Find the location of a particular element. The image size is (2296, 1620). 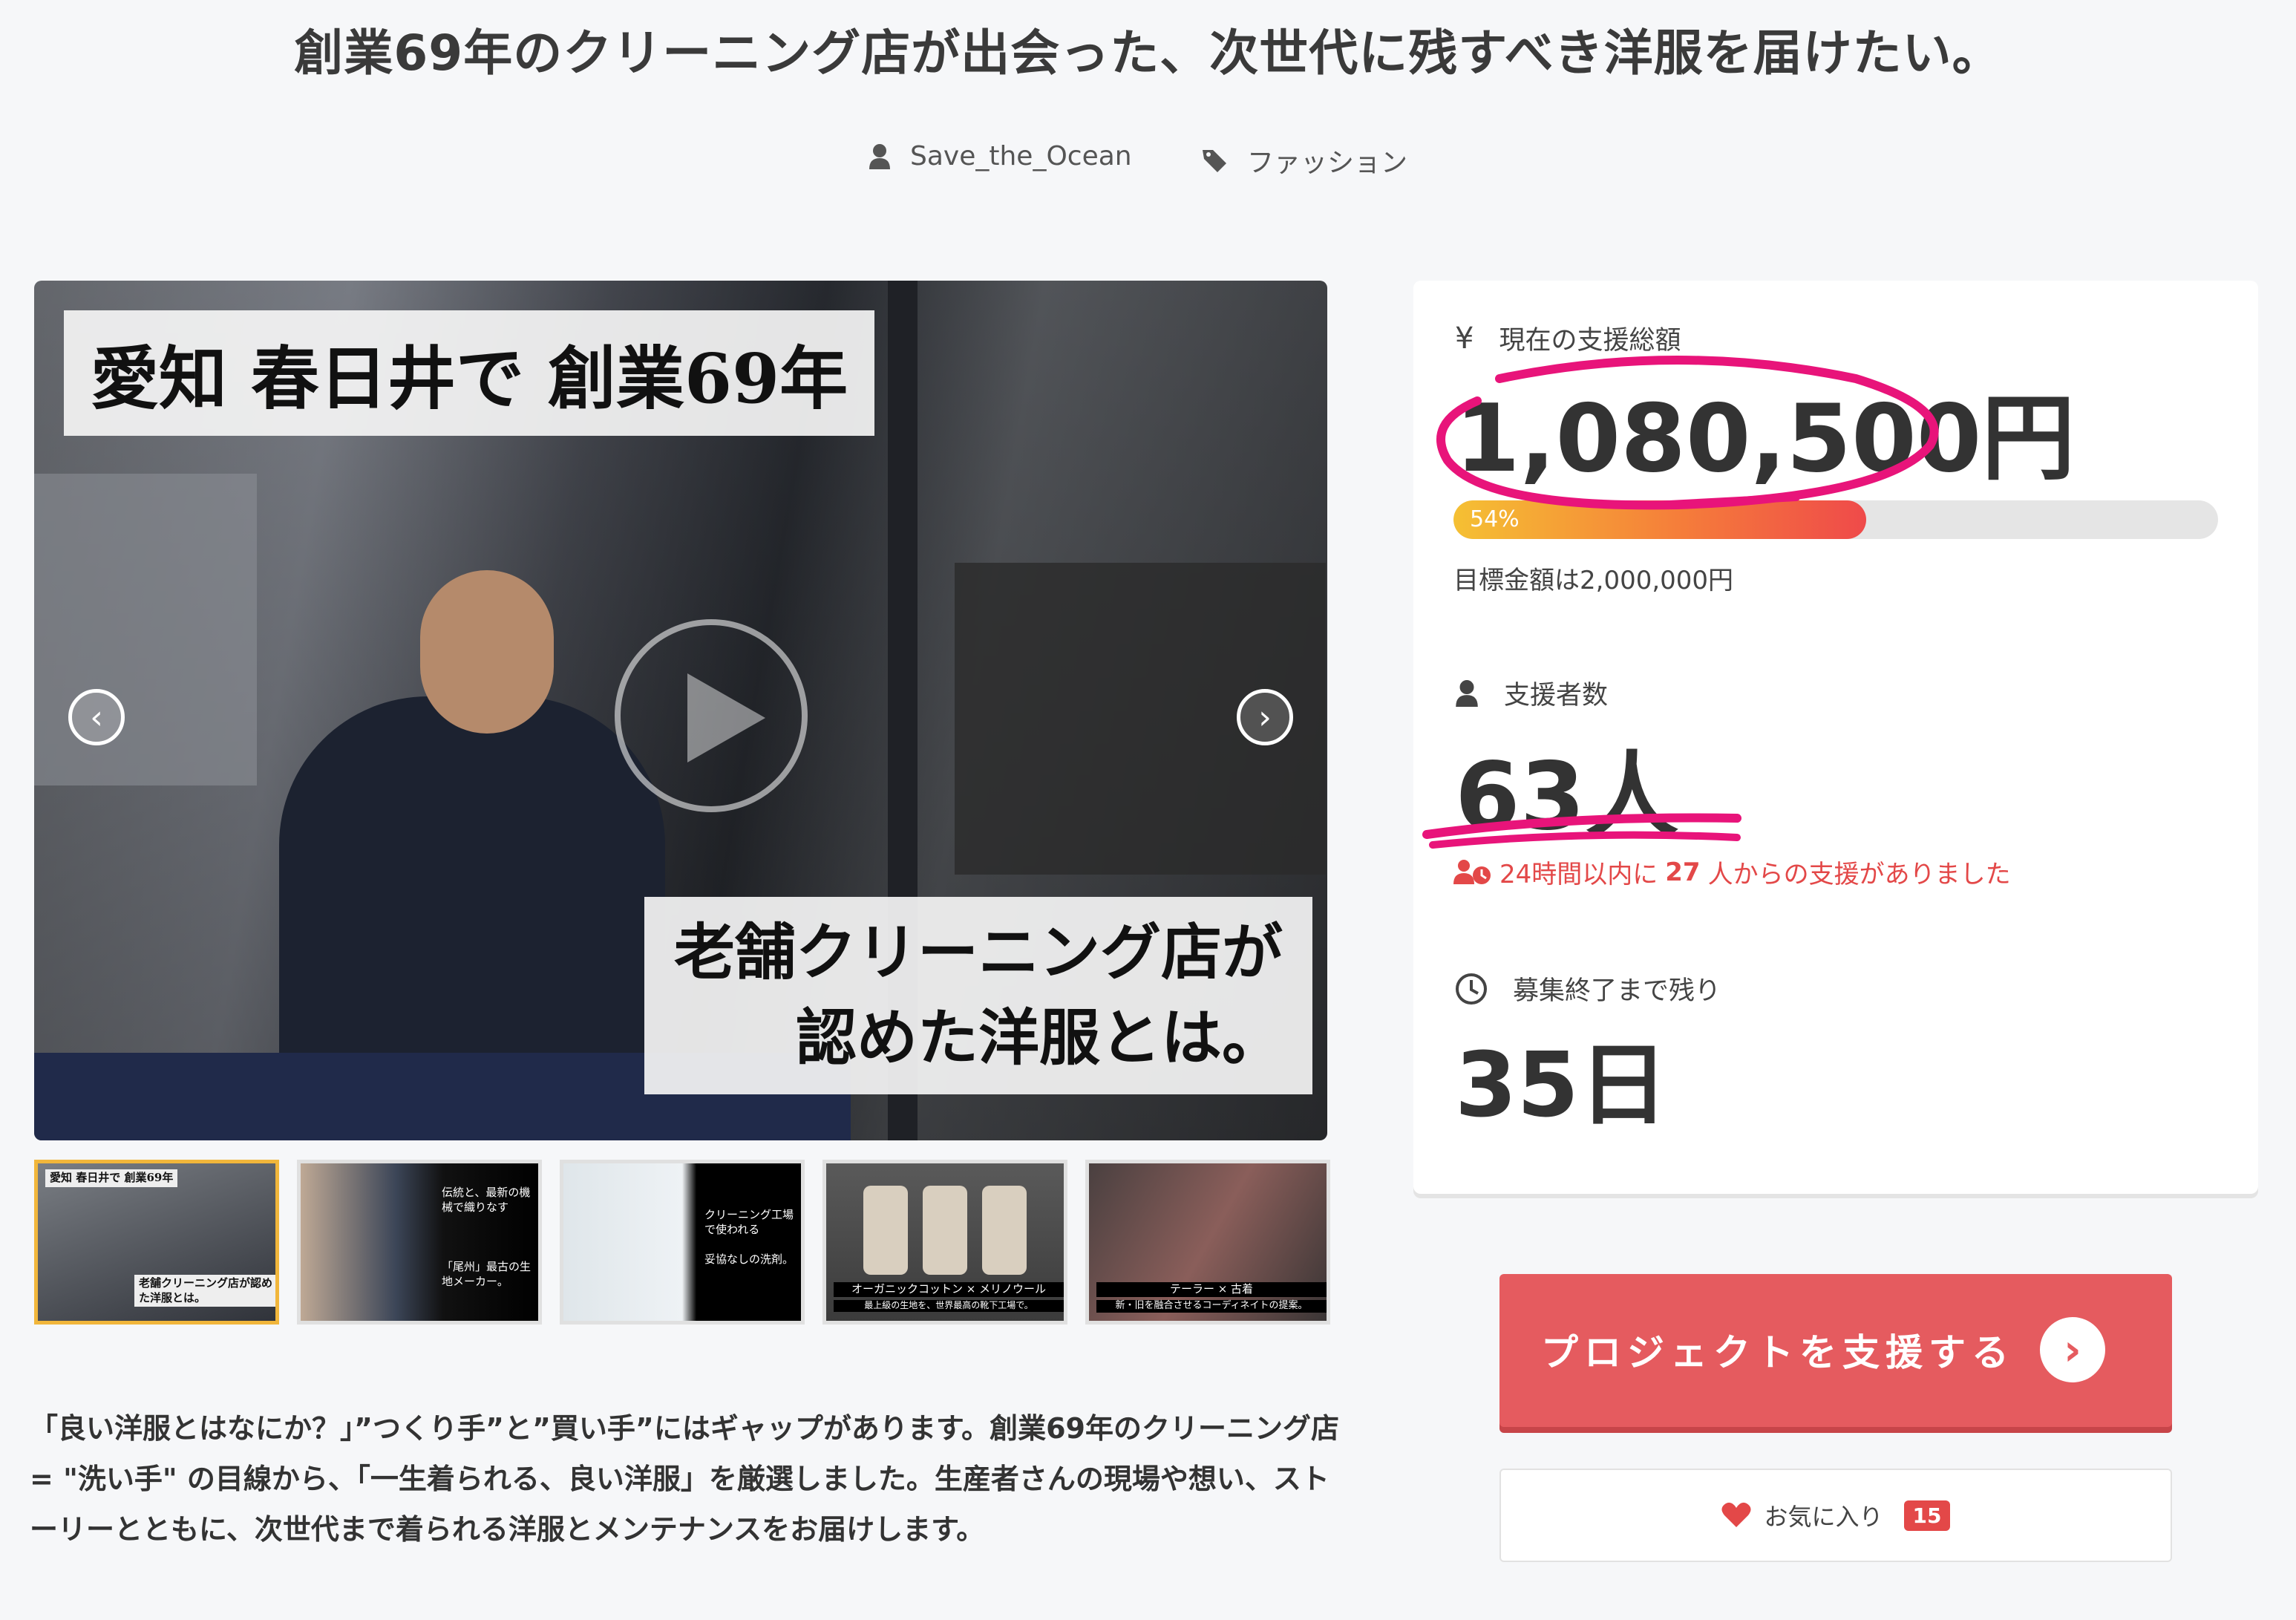

thumbnail-4: オーガニックコットン × メリノウール 最上級の生地を、世界最高の靴下工場で。 is located at coordinates (944, 1243).